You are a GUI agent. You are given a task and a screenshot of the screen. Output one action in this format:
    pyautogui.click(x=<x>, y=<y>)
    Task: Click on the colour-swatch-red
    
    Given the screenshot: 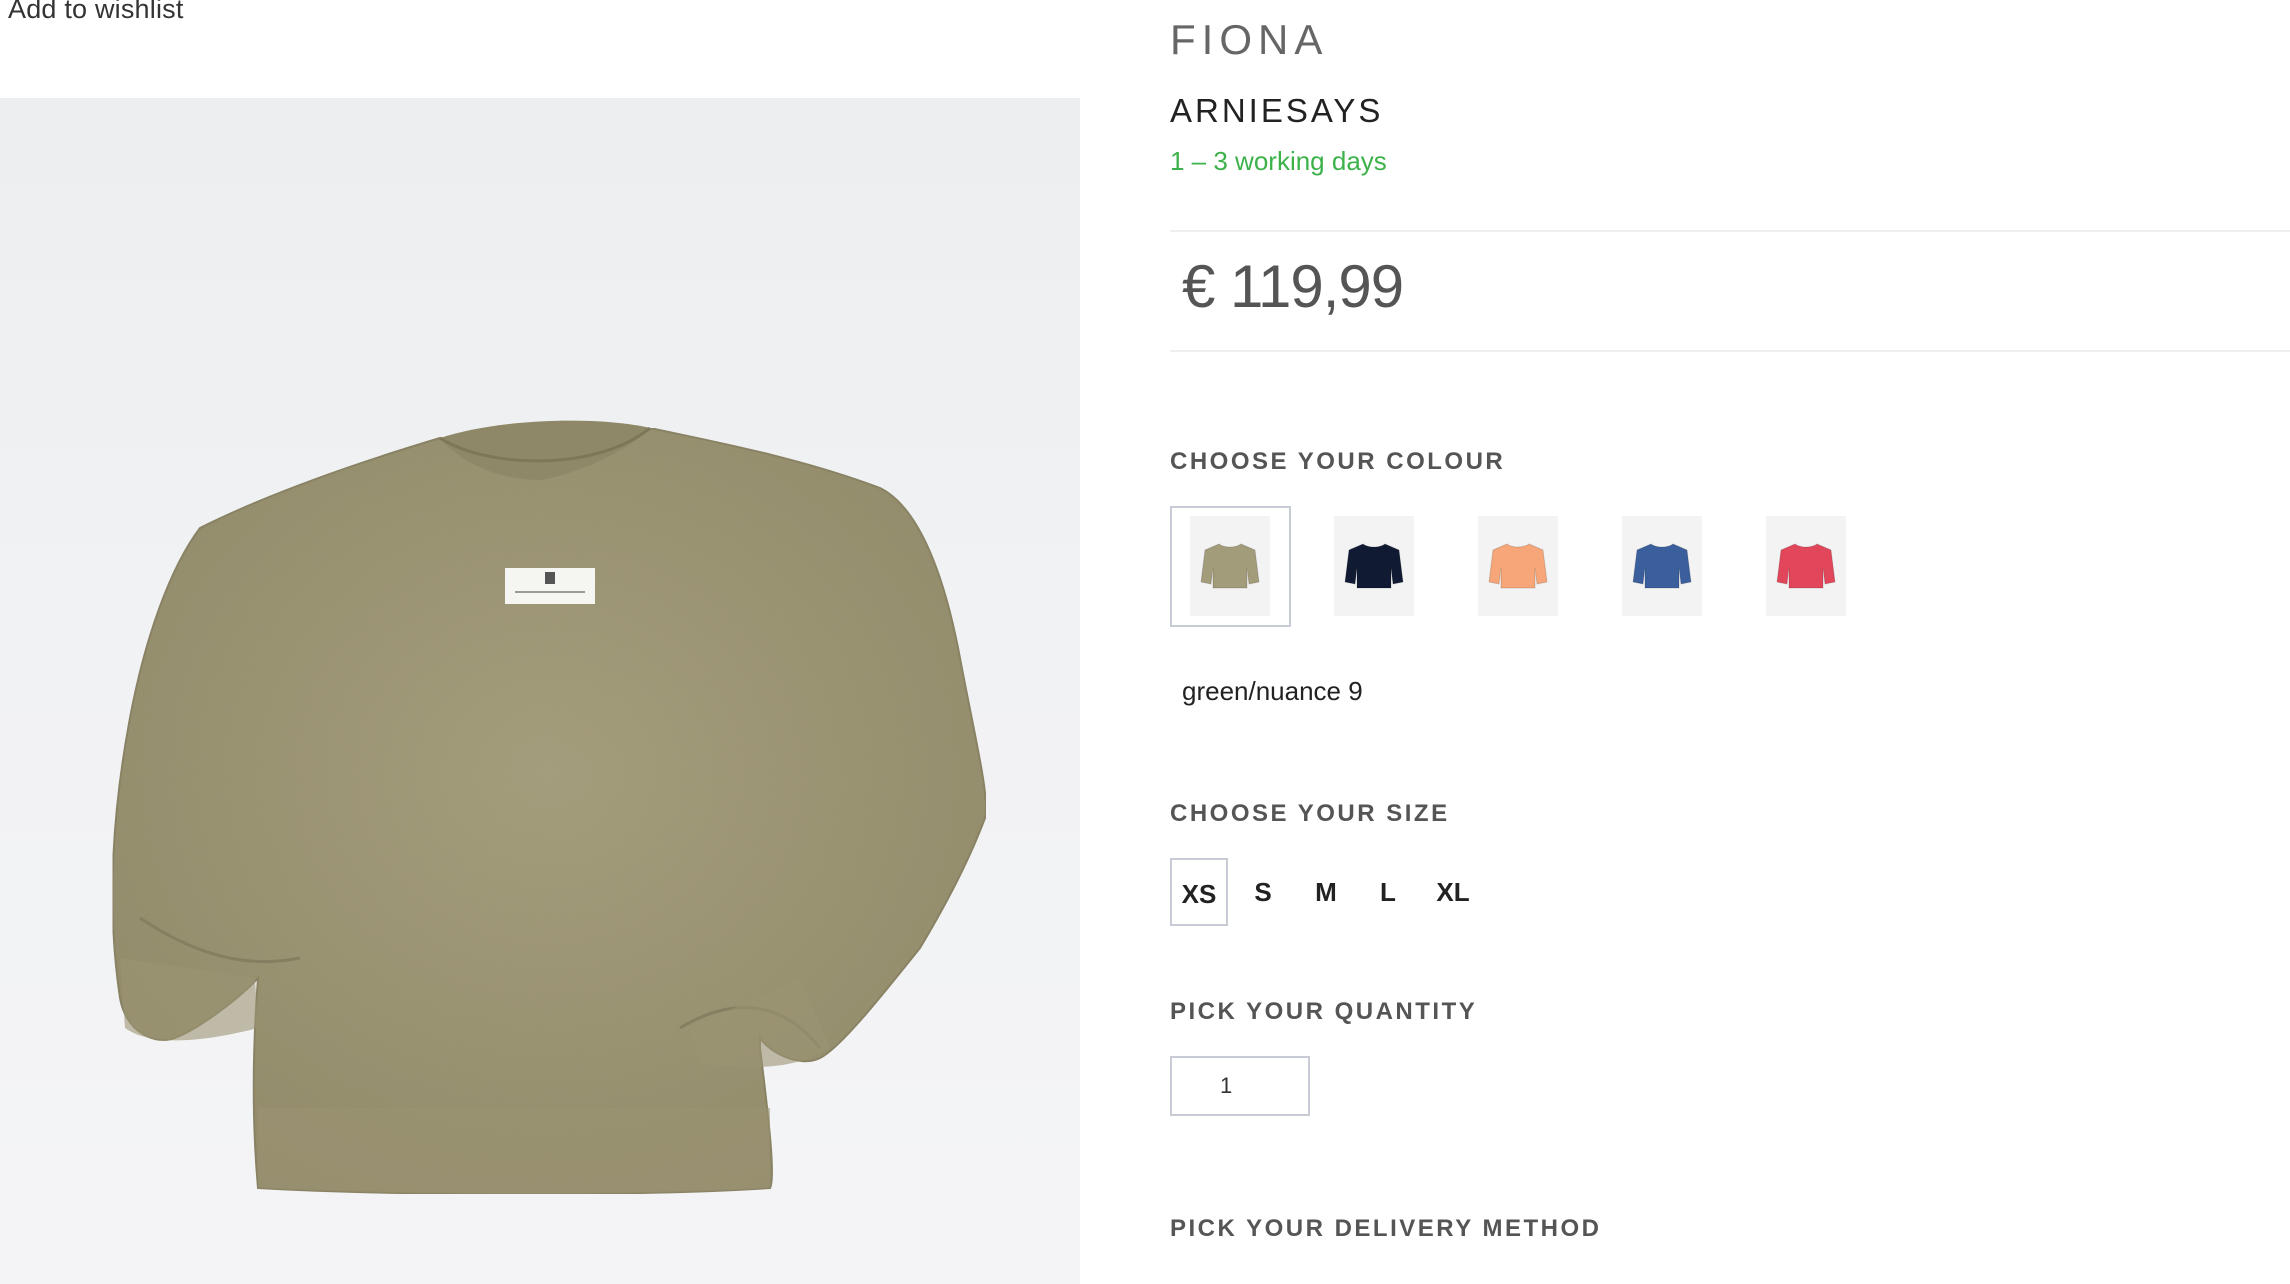 What is the action you would take?
    pyautogui.click(x=1806, y=566)
    